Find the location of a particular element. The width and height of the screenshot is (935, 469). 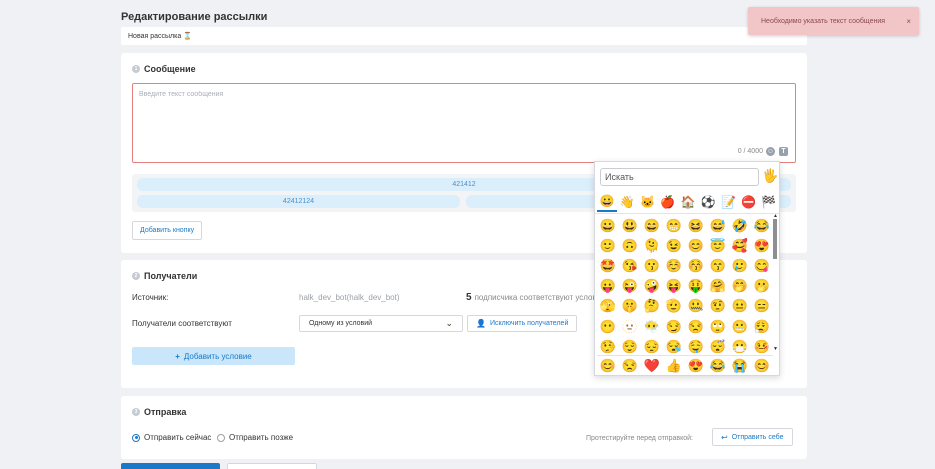

emoji-cell: 🤪 is located at coordinates (652, 285).